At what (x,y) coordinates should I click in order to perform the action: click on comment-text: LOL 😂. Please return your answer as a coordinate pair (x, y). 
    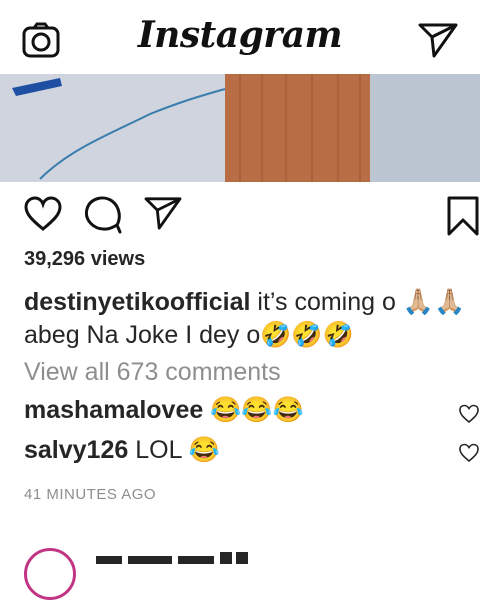
    Looking at the image, I should click on (174, 450).